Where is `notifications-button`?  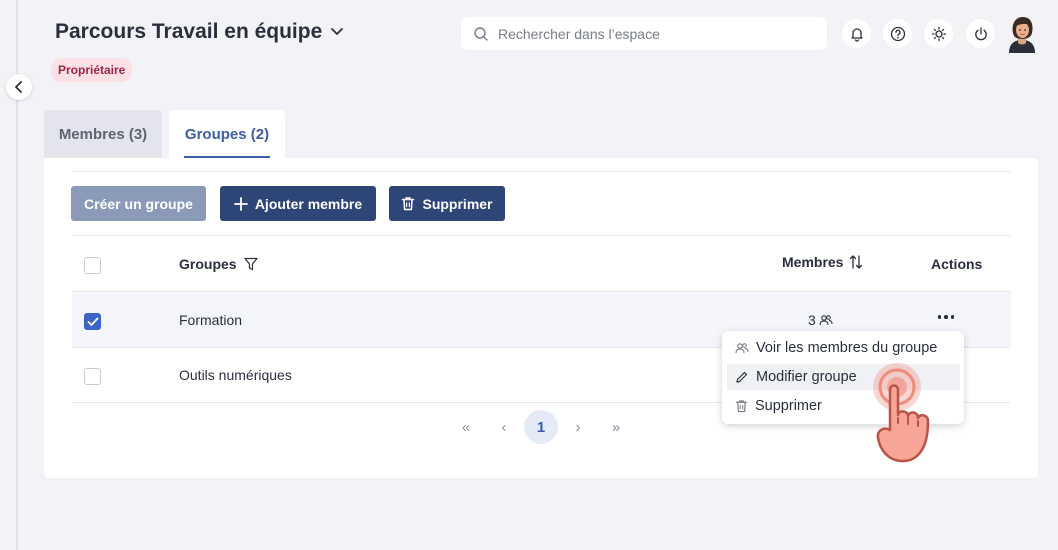
notifications-button is located at coordinates (856, 33).